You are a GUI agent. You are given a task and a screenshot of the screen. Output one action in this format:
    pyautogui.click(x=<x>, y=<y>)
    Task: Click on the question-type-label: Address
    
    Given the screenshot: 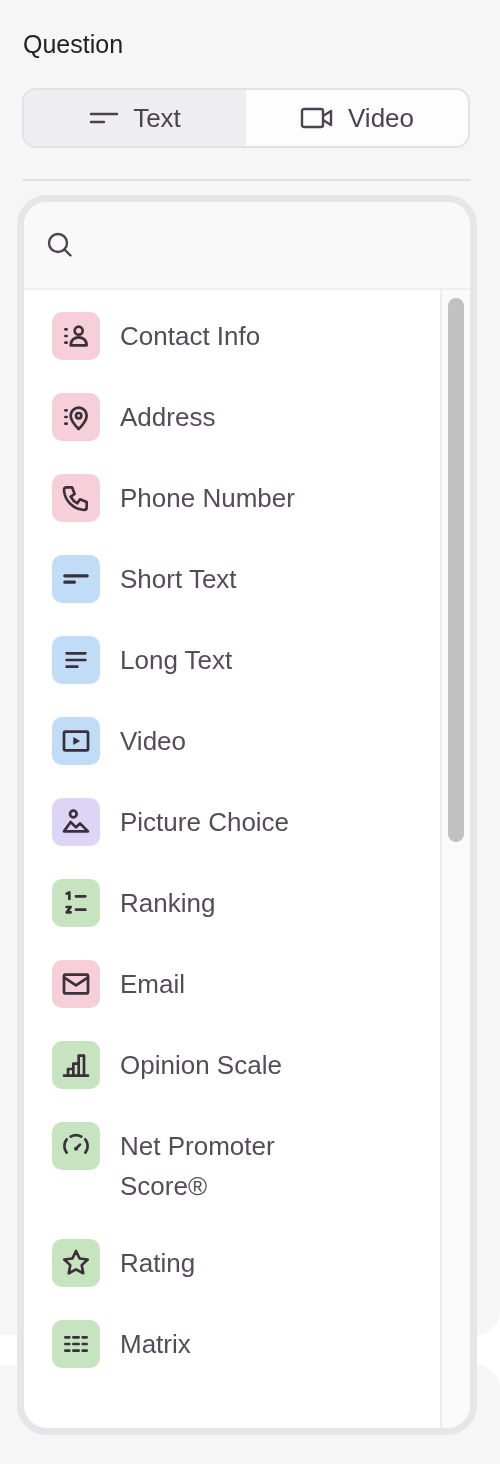 What is the action you would take?
    pyautogui.click(x=168, y=417)
    